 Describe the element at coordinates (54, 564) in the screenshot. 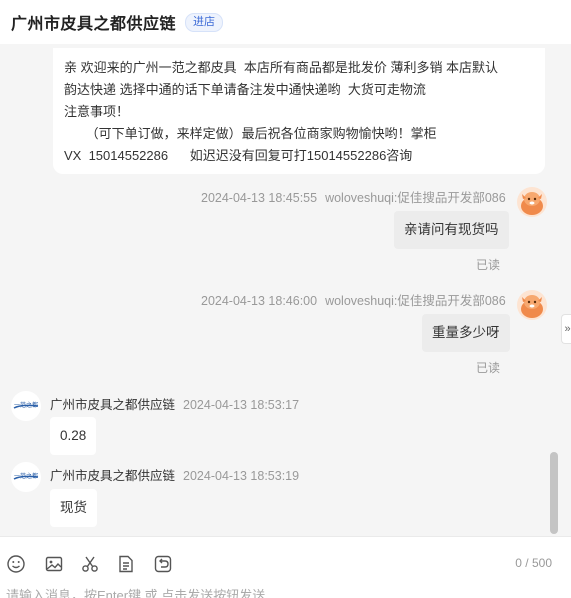

I see `image-icon` at that location.